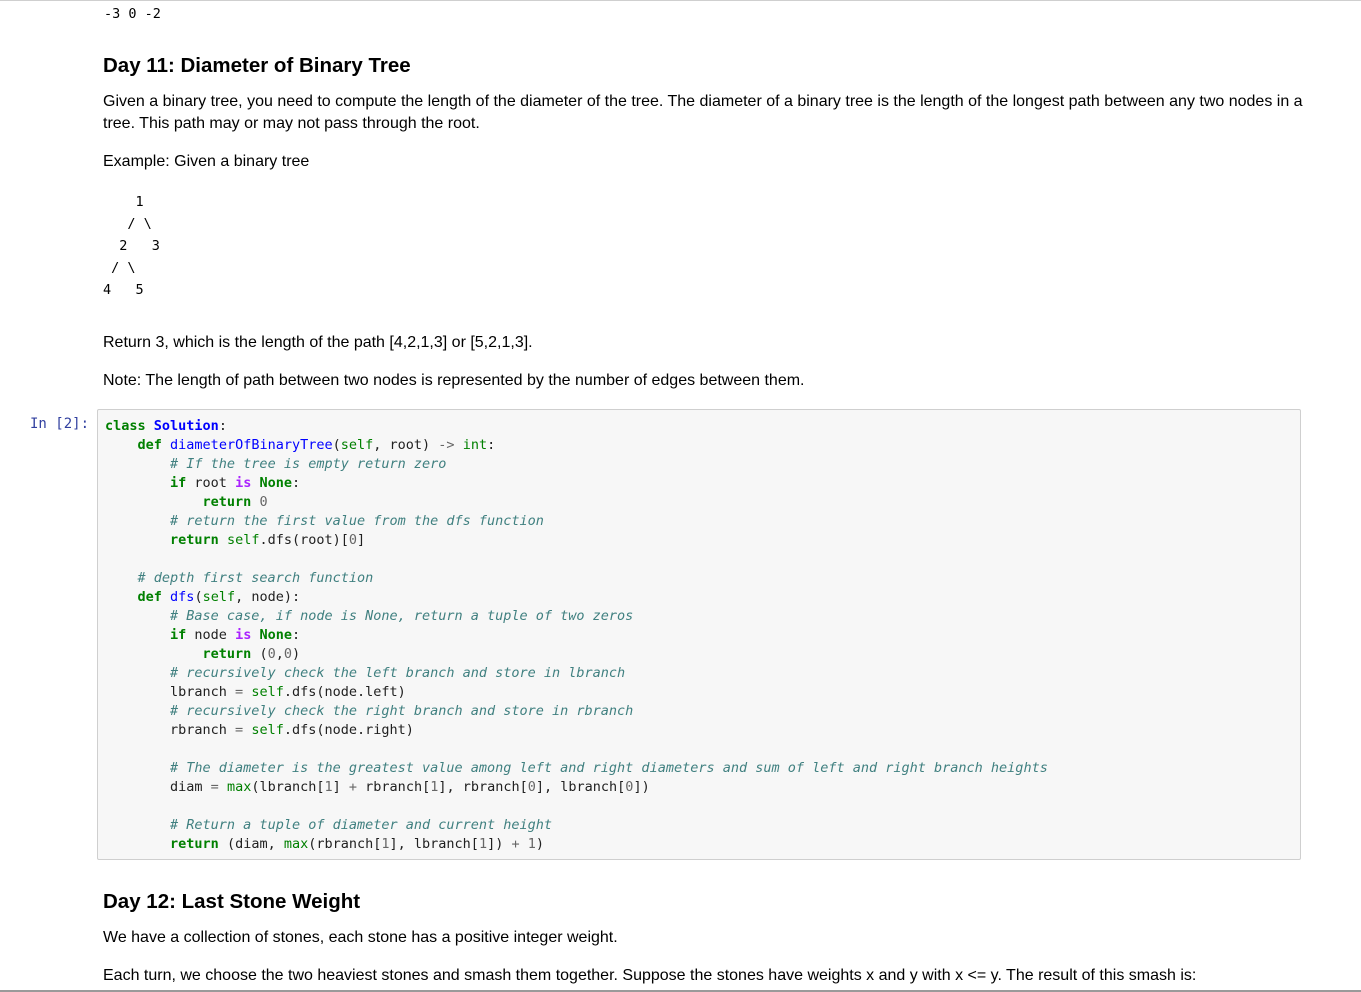 Image resolution: width=1361 pixels, height=992 pixels. I want to click on example-tree-diagram: 1 / \ 2 3 / \ 4 5, so click(131, 246).